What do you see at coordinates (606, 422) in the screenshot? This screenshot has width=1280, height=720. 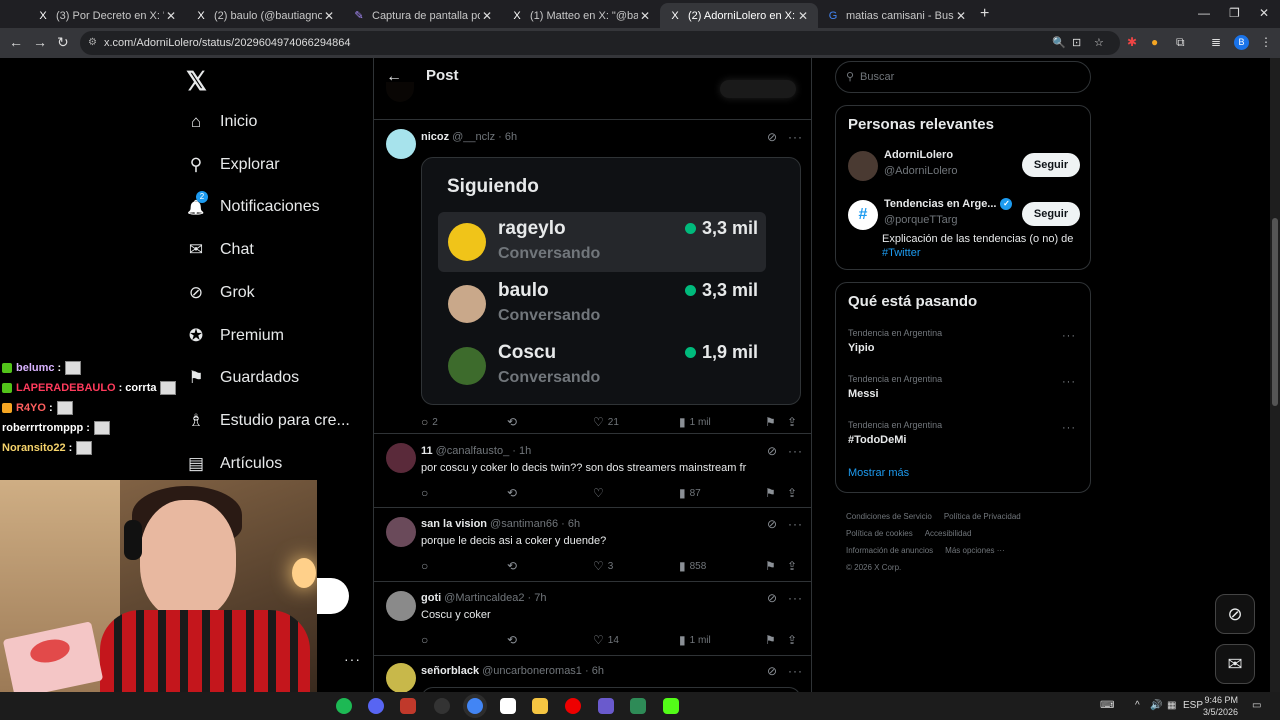 I see `like-button: ♡ 21` at bounding box center [606, 422].